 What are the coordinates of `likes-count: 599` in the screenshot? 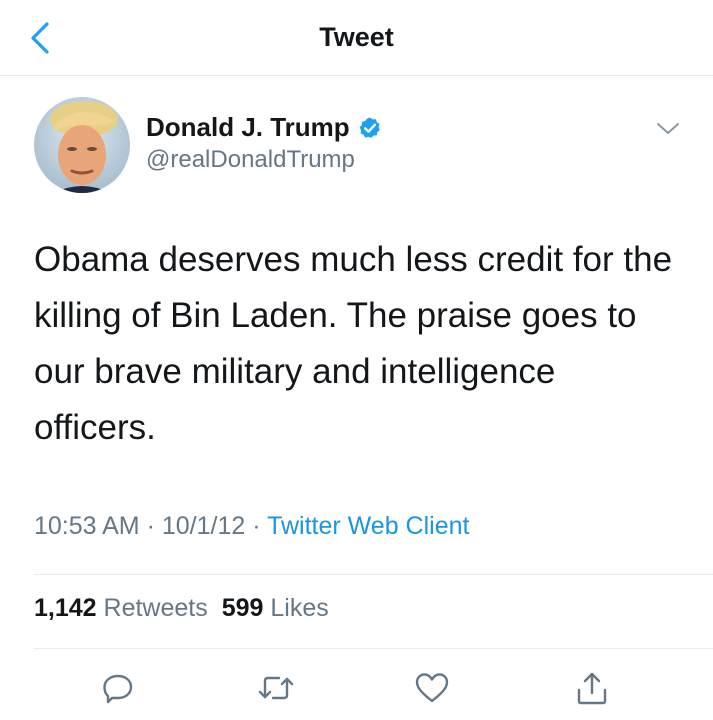 It's located at (242, 608).